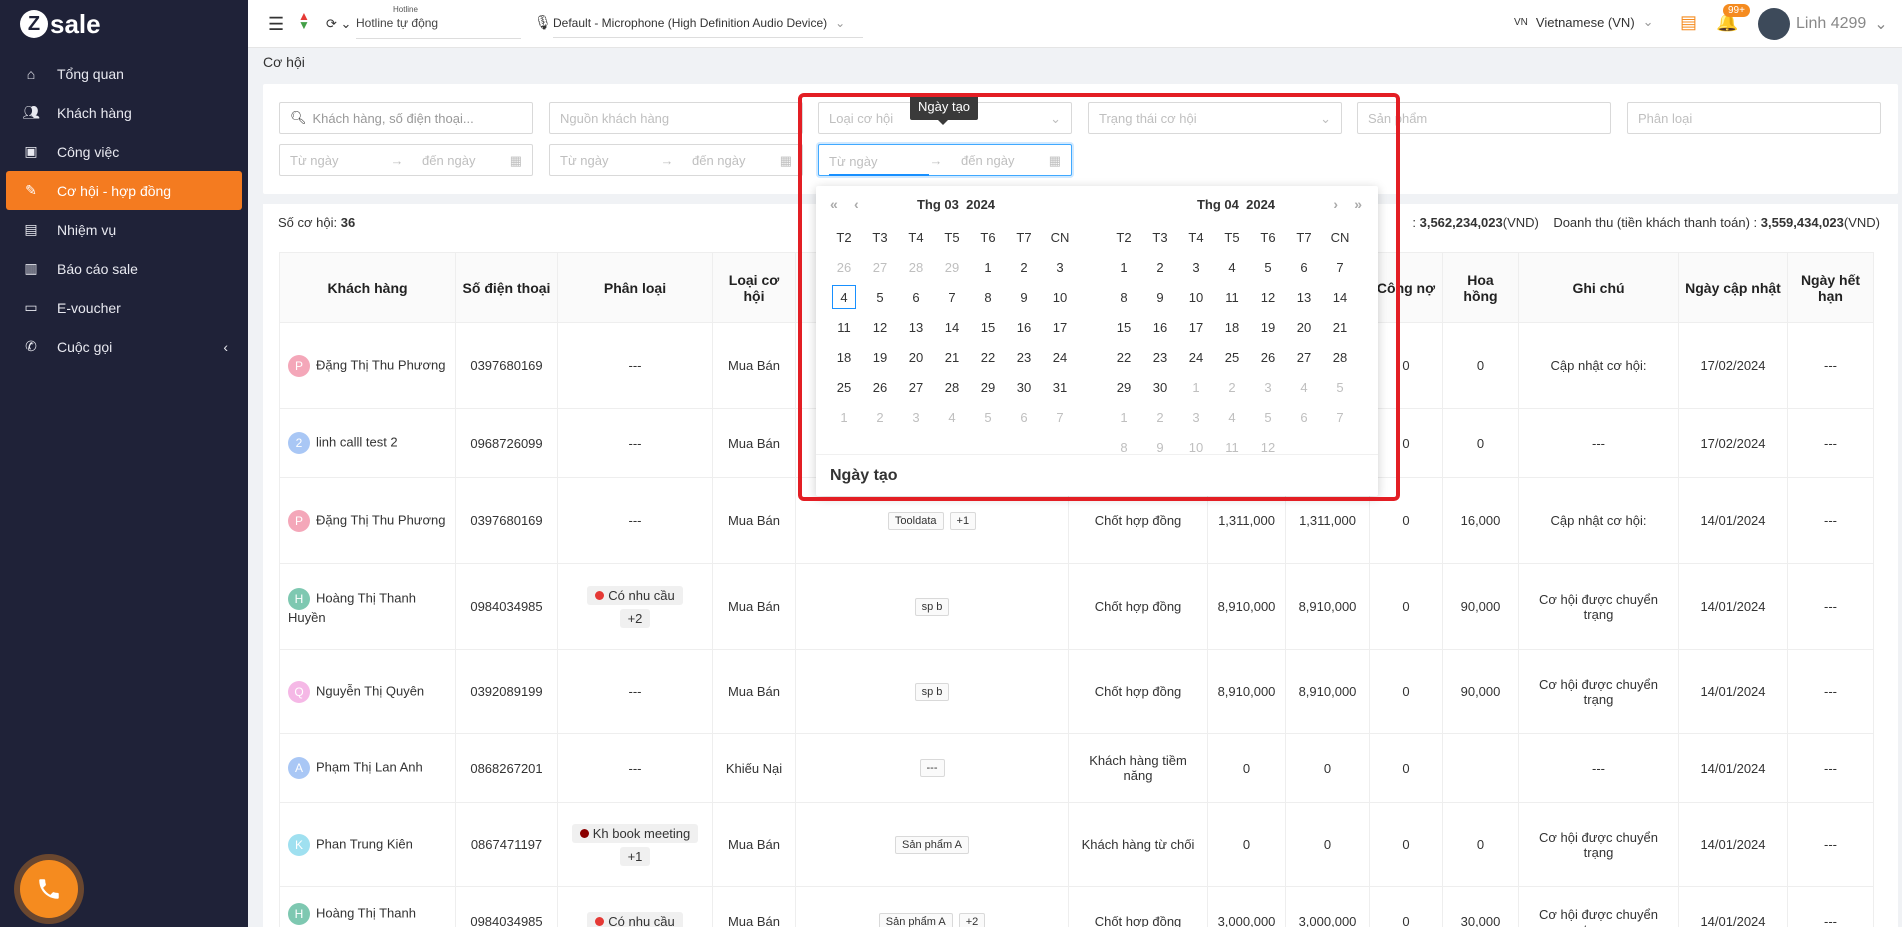 This screenshot has width=1902, height=927. I want to click on calendar-day: 26, so click(1268, 357).